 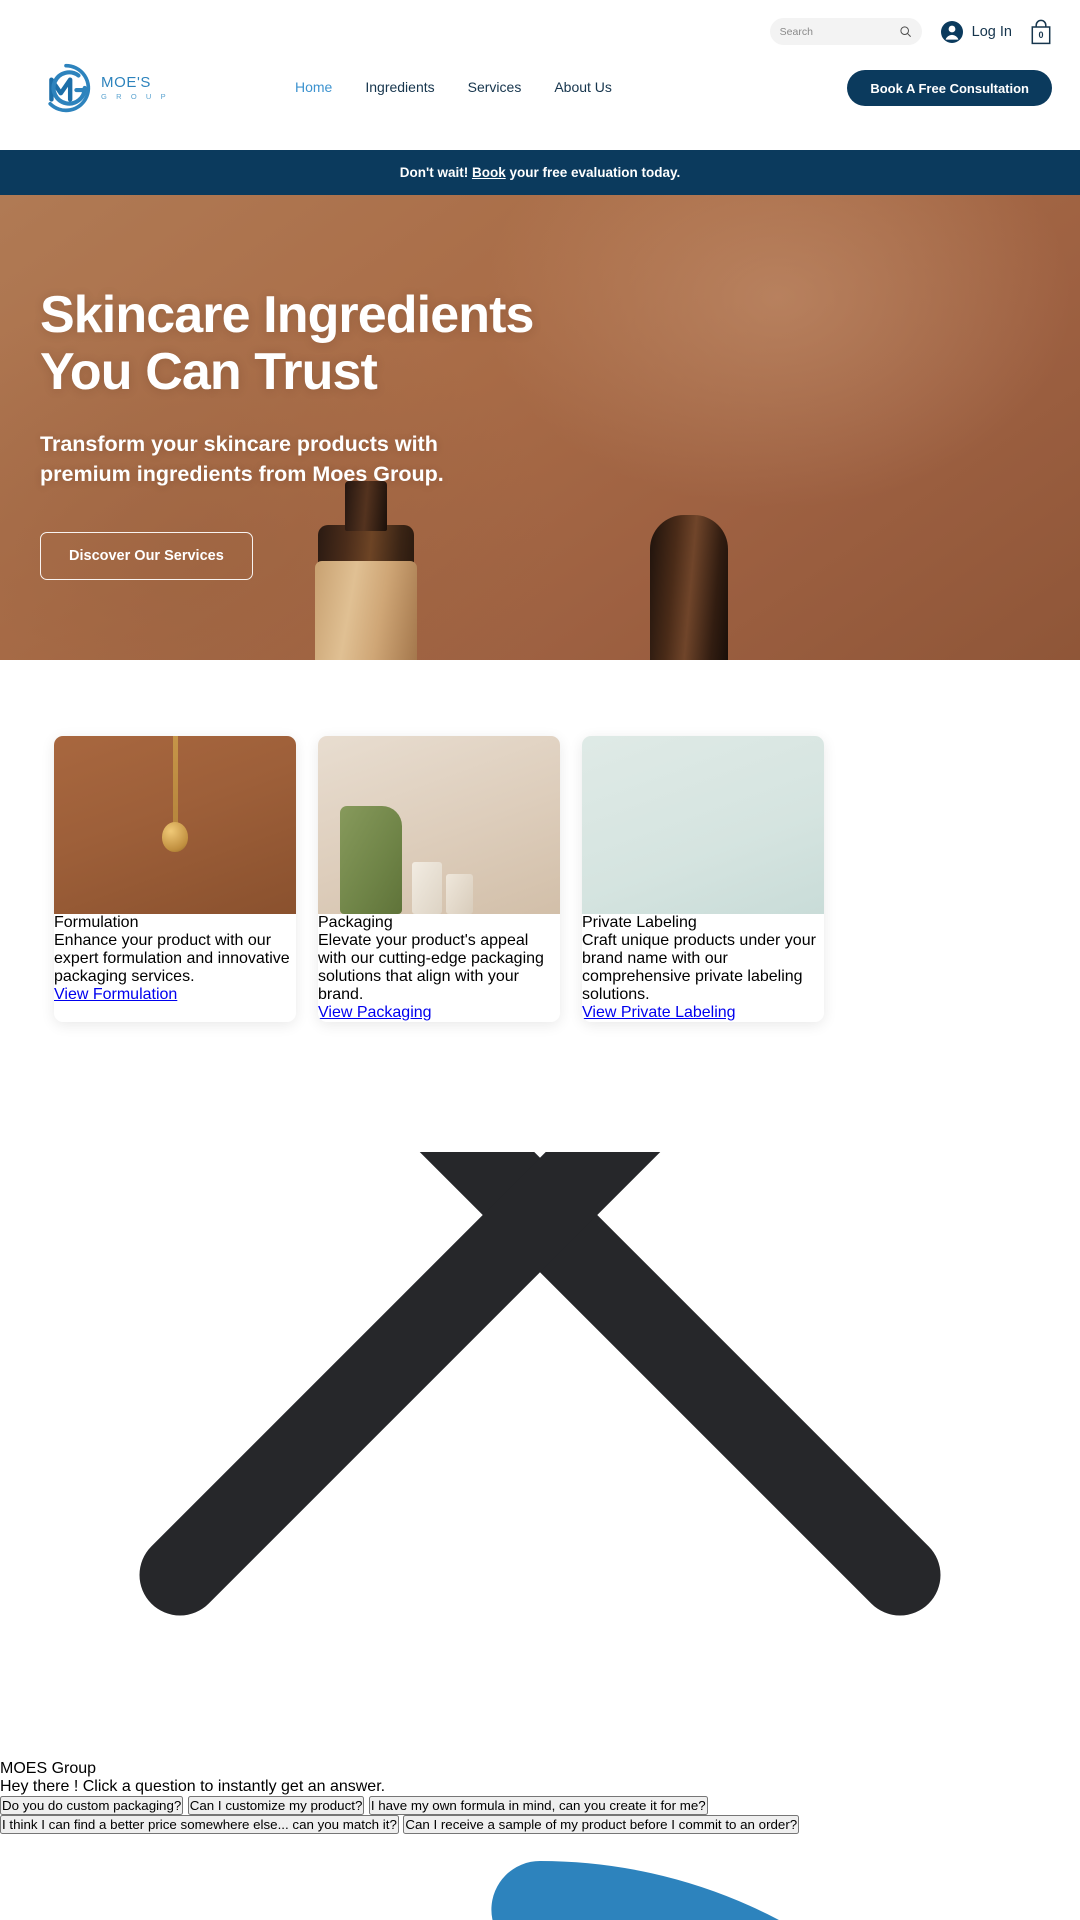 I want to click on announcement-suffix: your free evaluation today., so click(x=593, y=172).